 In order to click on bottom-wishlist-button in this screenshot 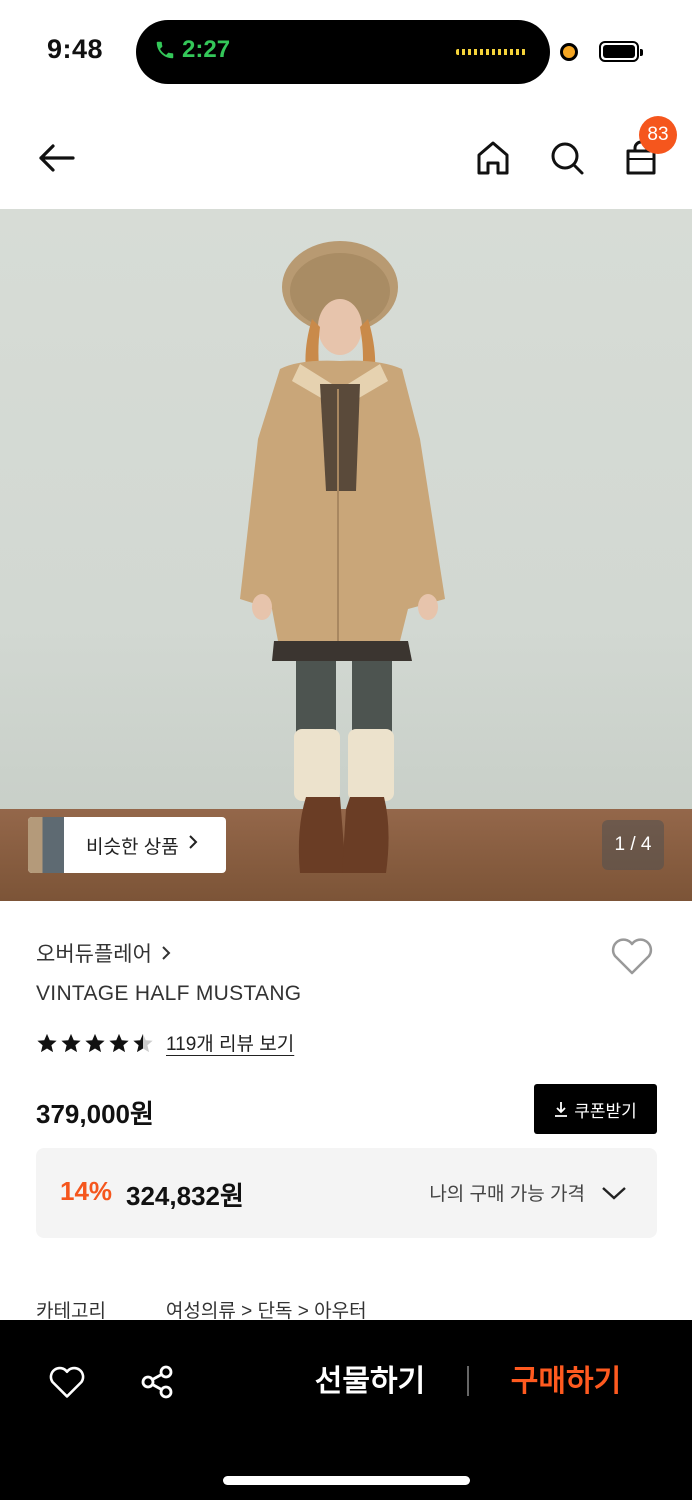, I will do `click(67, 1382)`.